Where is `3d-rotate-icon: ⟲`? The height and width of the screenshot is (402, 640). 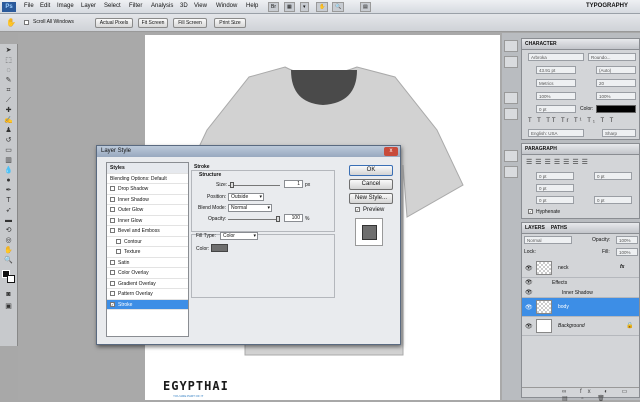
3d-rotate-icon: ⟲ is located at coordinates (8, 230).